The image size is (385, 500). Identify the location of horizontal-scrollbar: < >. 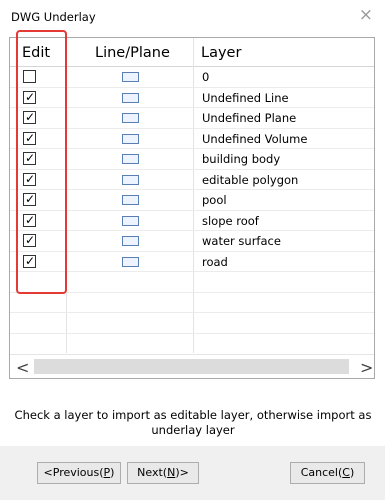
(192, 366).